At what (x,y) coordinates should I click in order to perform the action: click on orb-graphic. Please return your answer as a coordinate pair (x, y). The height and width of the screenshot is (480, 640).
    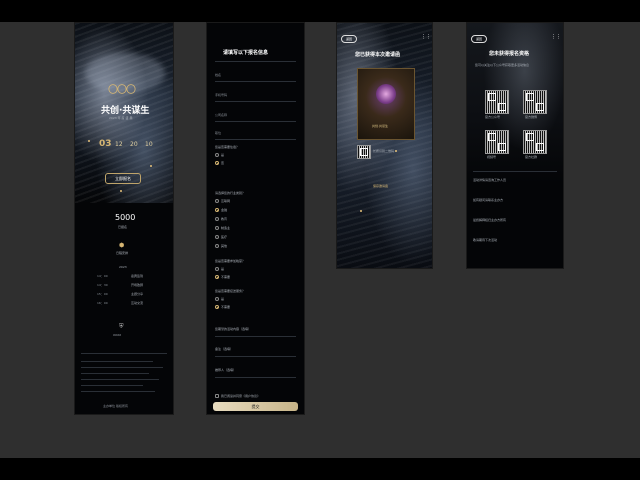
    Looking at the image, I should click on (386, 94).